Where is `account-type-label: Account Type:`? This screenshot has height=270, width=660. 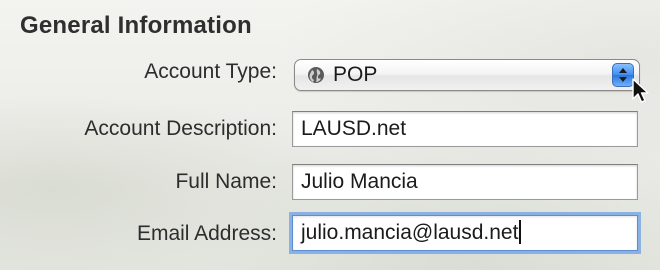
account-type-label: Account Type: is located at coordinates (210, 71).